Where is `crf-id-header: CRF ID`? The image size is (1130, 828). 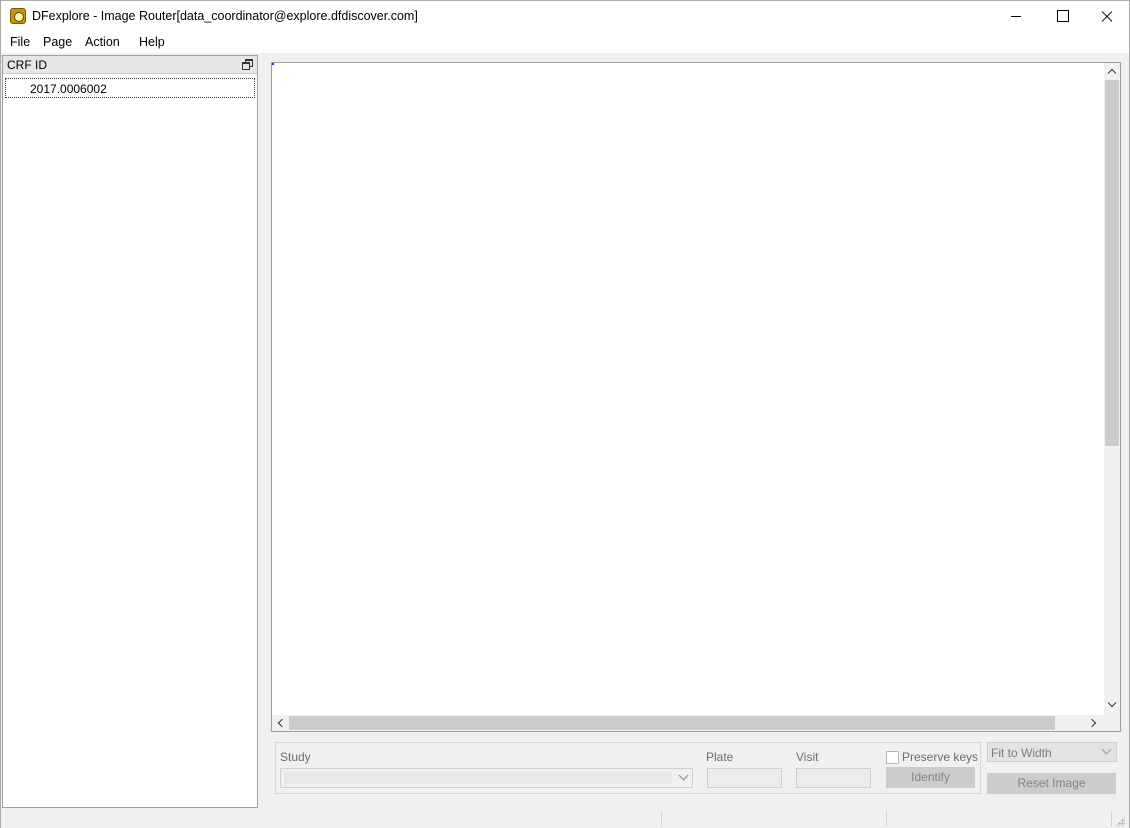 crf-id-header: CRF ID is located at coordinates (130, 65).